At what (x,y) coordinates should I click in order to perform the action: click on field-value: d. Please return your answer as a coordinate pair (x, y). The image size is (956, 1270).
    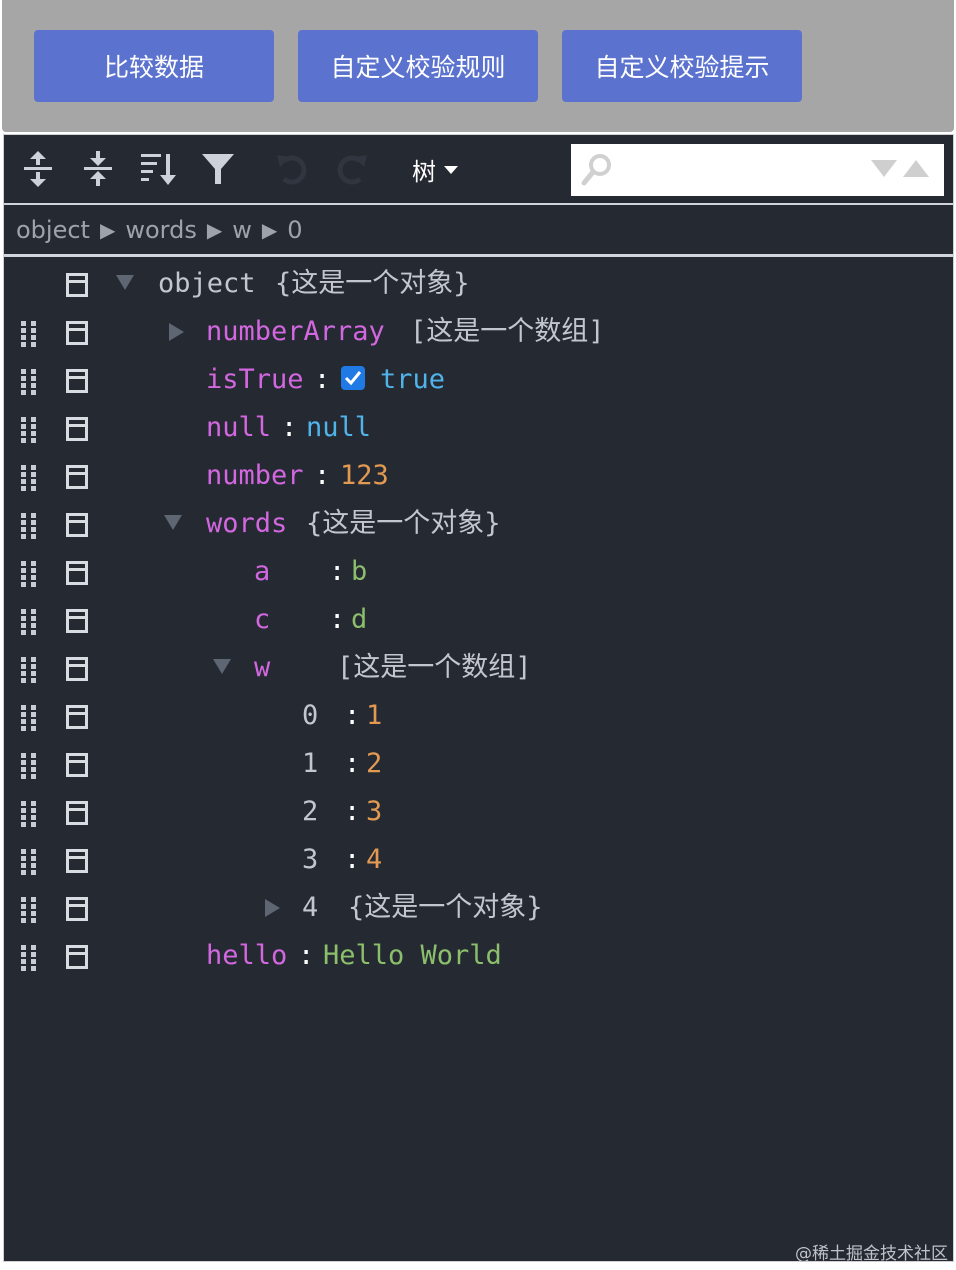
    Looking at the image, I should click on (359, 620).